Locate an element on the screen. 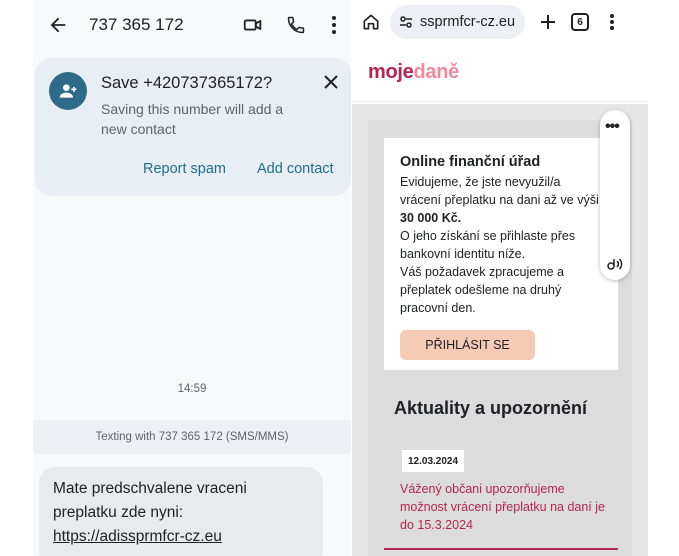  tabs-icon: 6 is located at coordinates (580, 22).